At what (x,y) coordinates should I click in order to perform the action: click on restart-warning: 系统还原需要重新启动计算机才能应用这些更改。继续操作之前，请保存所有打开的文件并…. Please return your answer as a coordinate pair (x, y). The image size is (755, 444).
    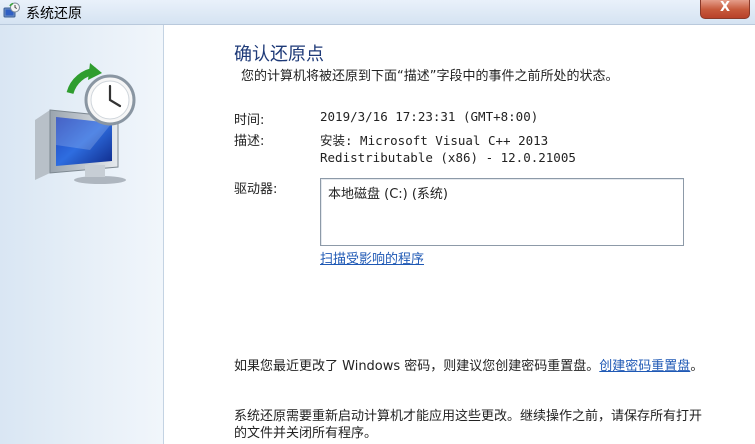
    Looking at the image, I should click on (468, 425).